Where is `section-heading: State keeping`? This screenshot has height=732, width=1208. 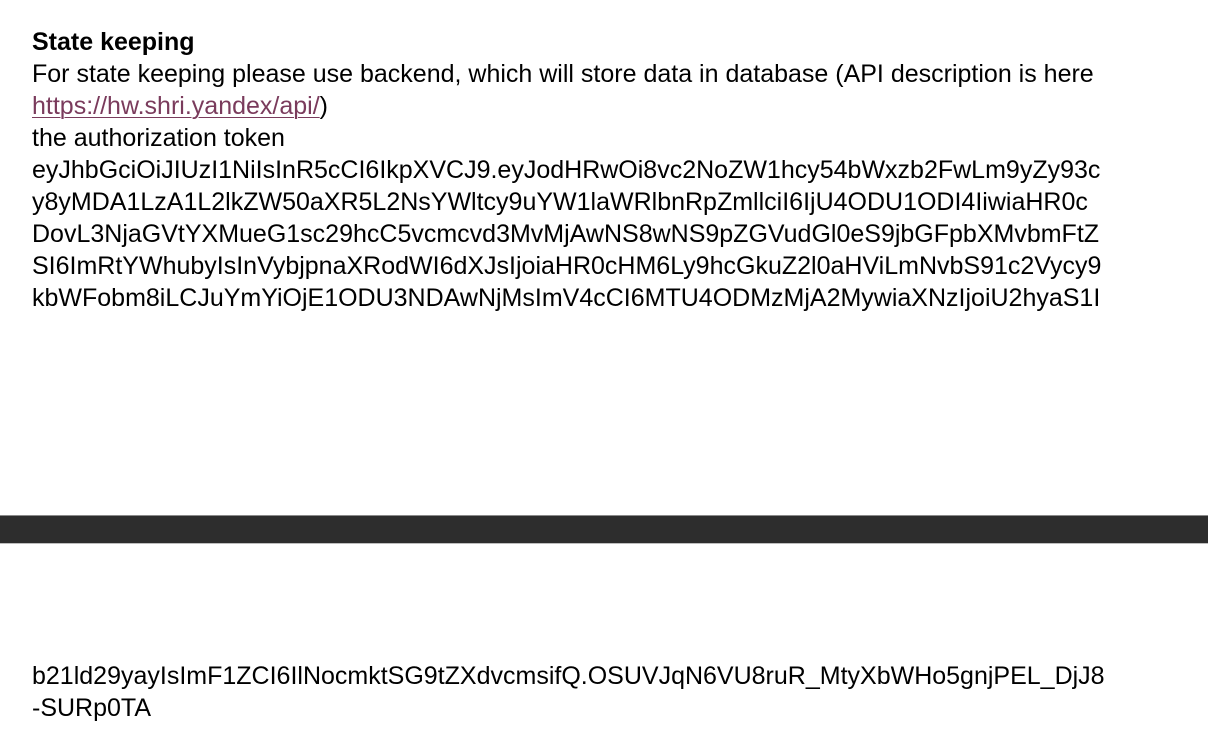
section-heading: State keeping is located at coordinates (113, 42).